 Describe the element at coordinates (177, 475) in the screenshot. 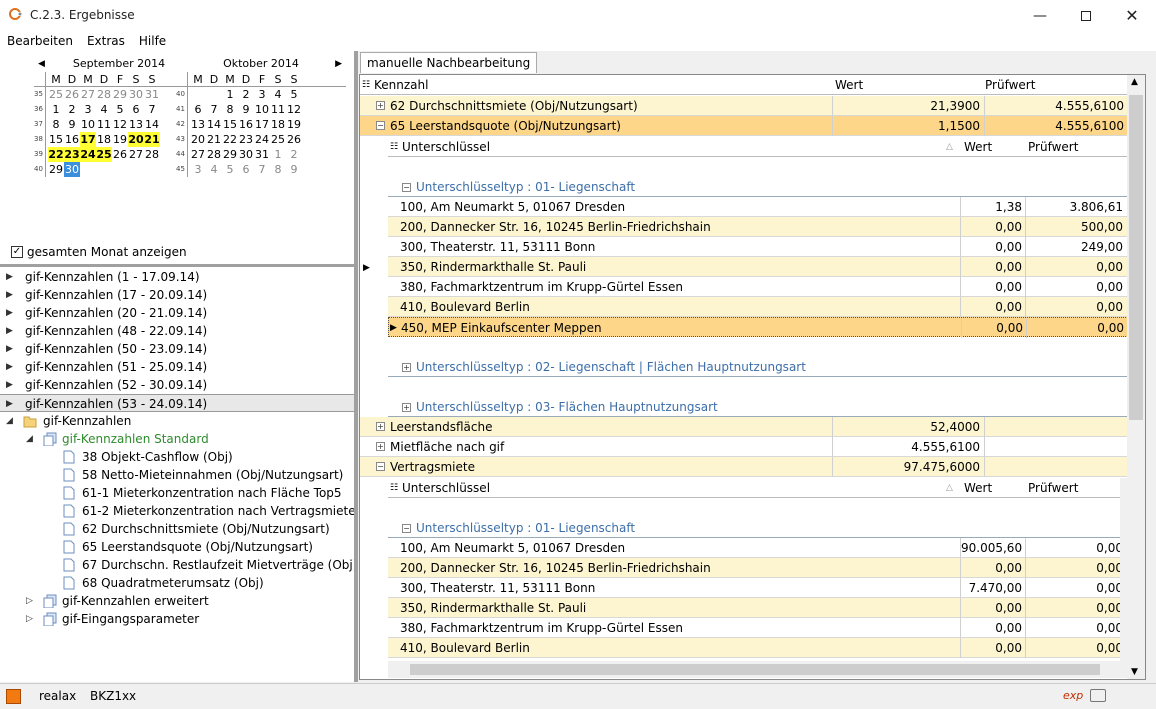

I see `tree-item: 58 Netto-Mieteinnahmen (Obj/Nutzungsart)` at that location.